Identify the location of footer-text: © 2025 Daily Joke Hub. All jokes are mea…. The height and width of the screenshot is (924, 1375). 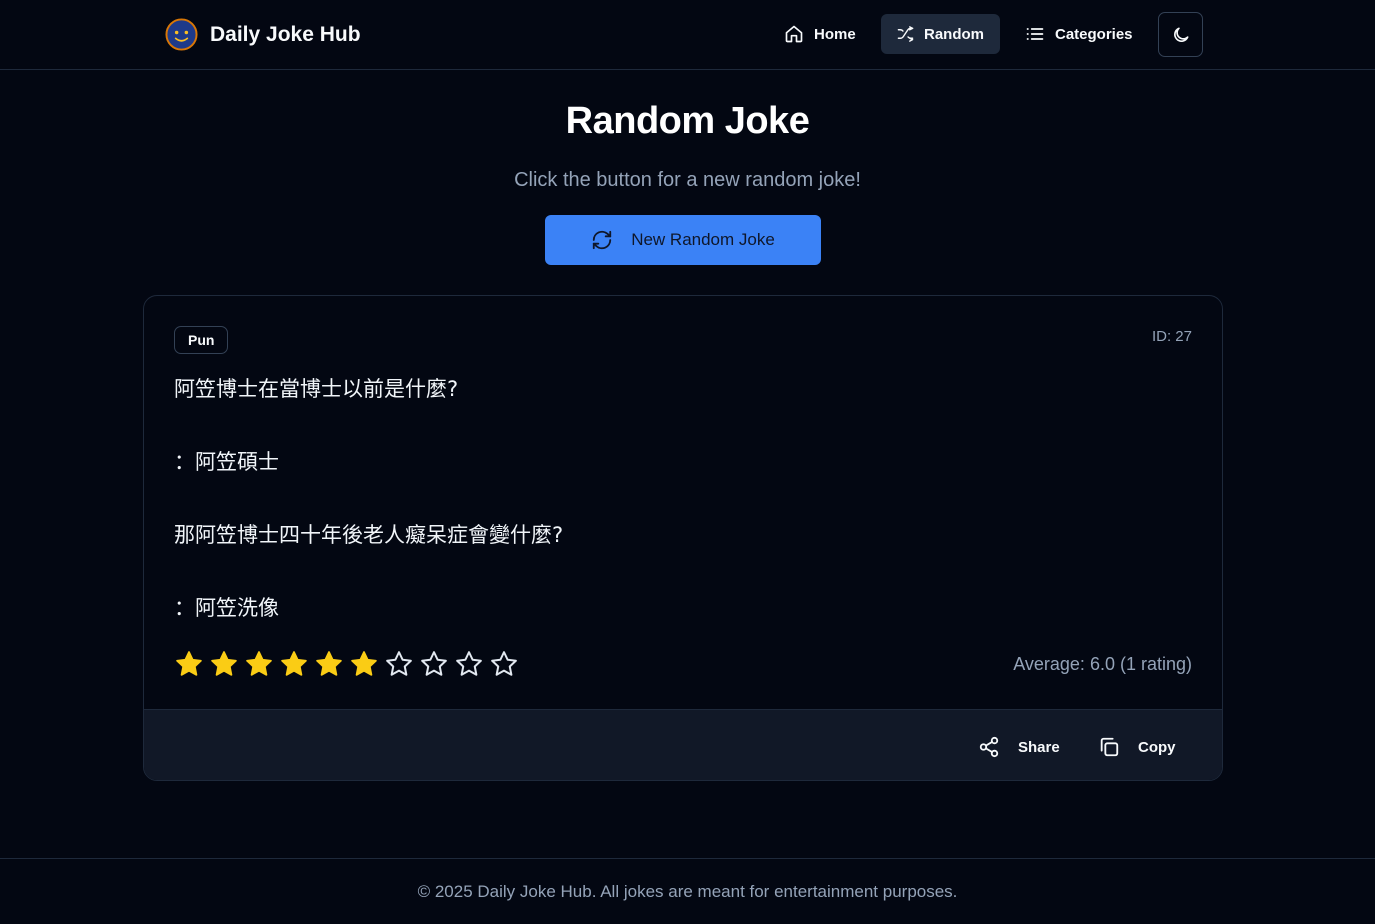
(687, 891).